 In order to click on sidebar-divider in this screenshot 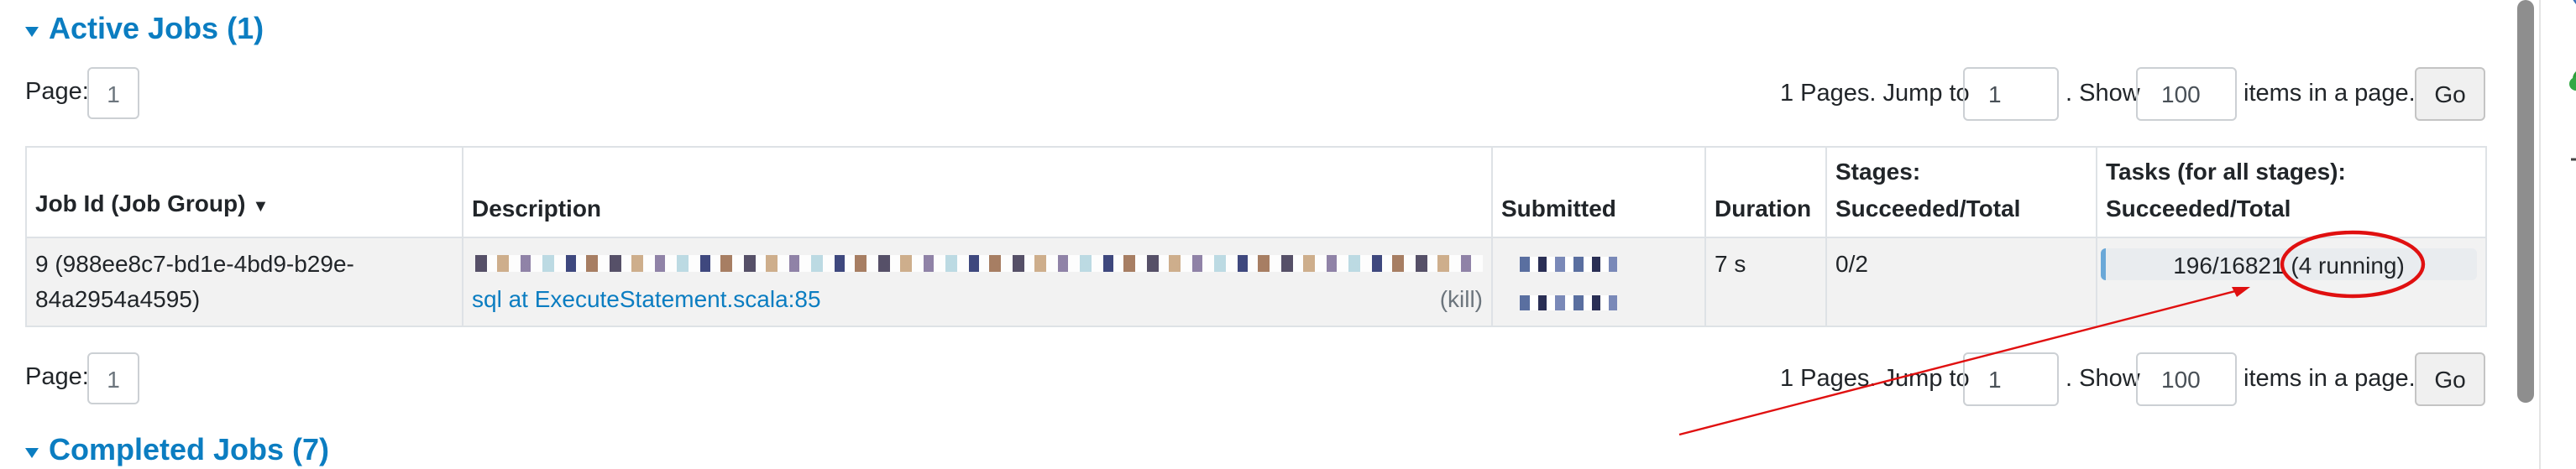, I will do `click(2540, 234)`.